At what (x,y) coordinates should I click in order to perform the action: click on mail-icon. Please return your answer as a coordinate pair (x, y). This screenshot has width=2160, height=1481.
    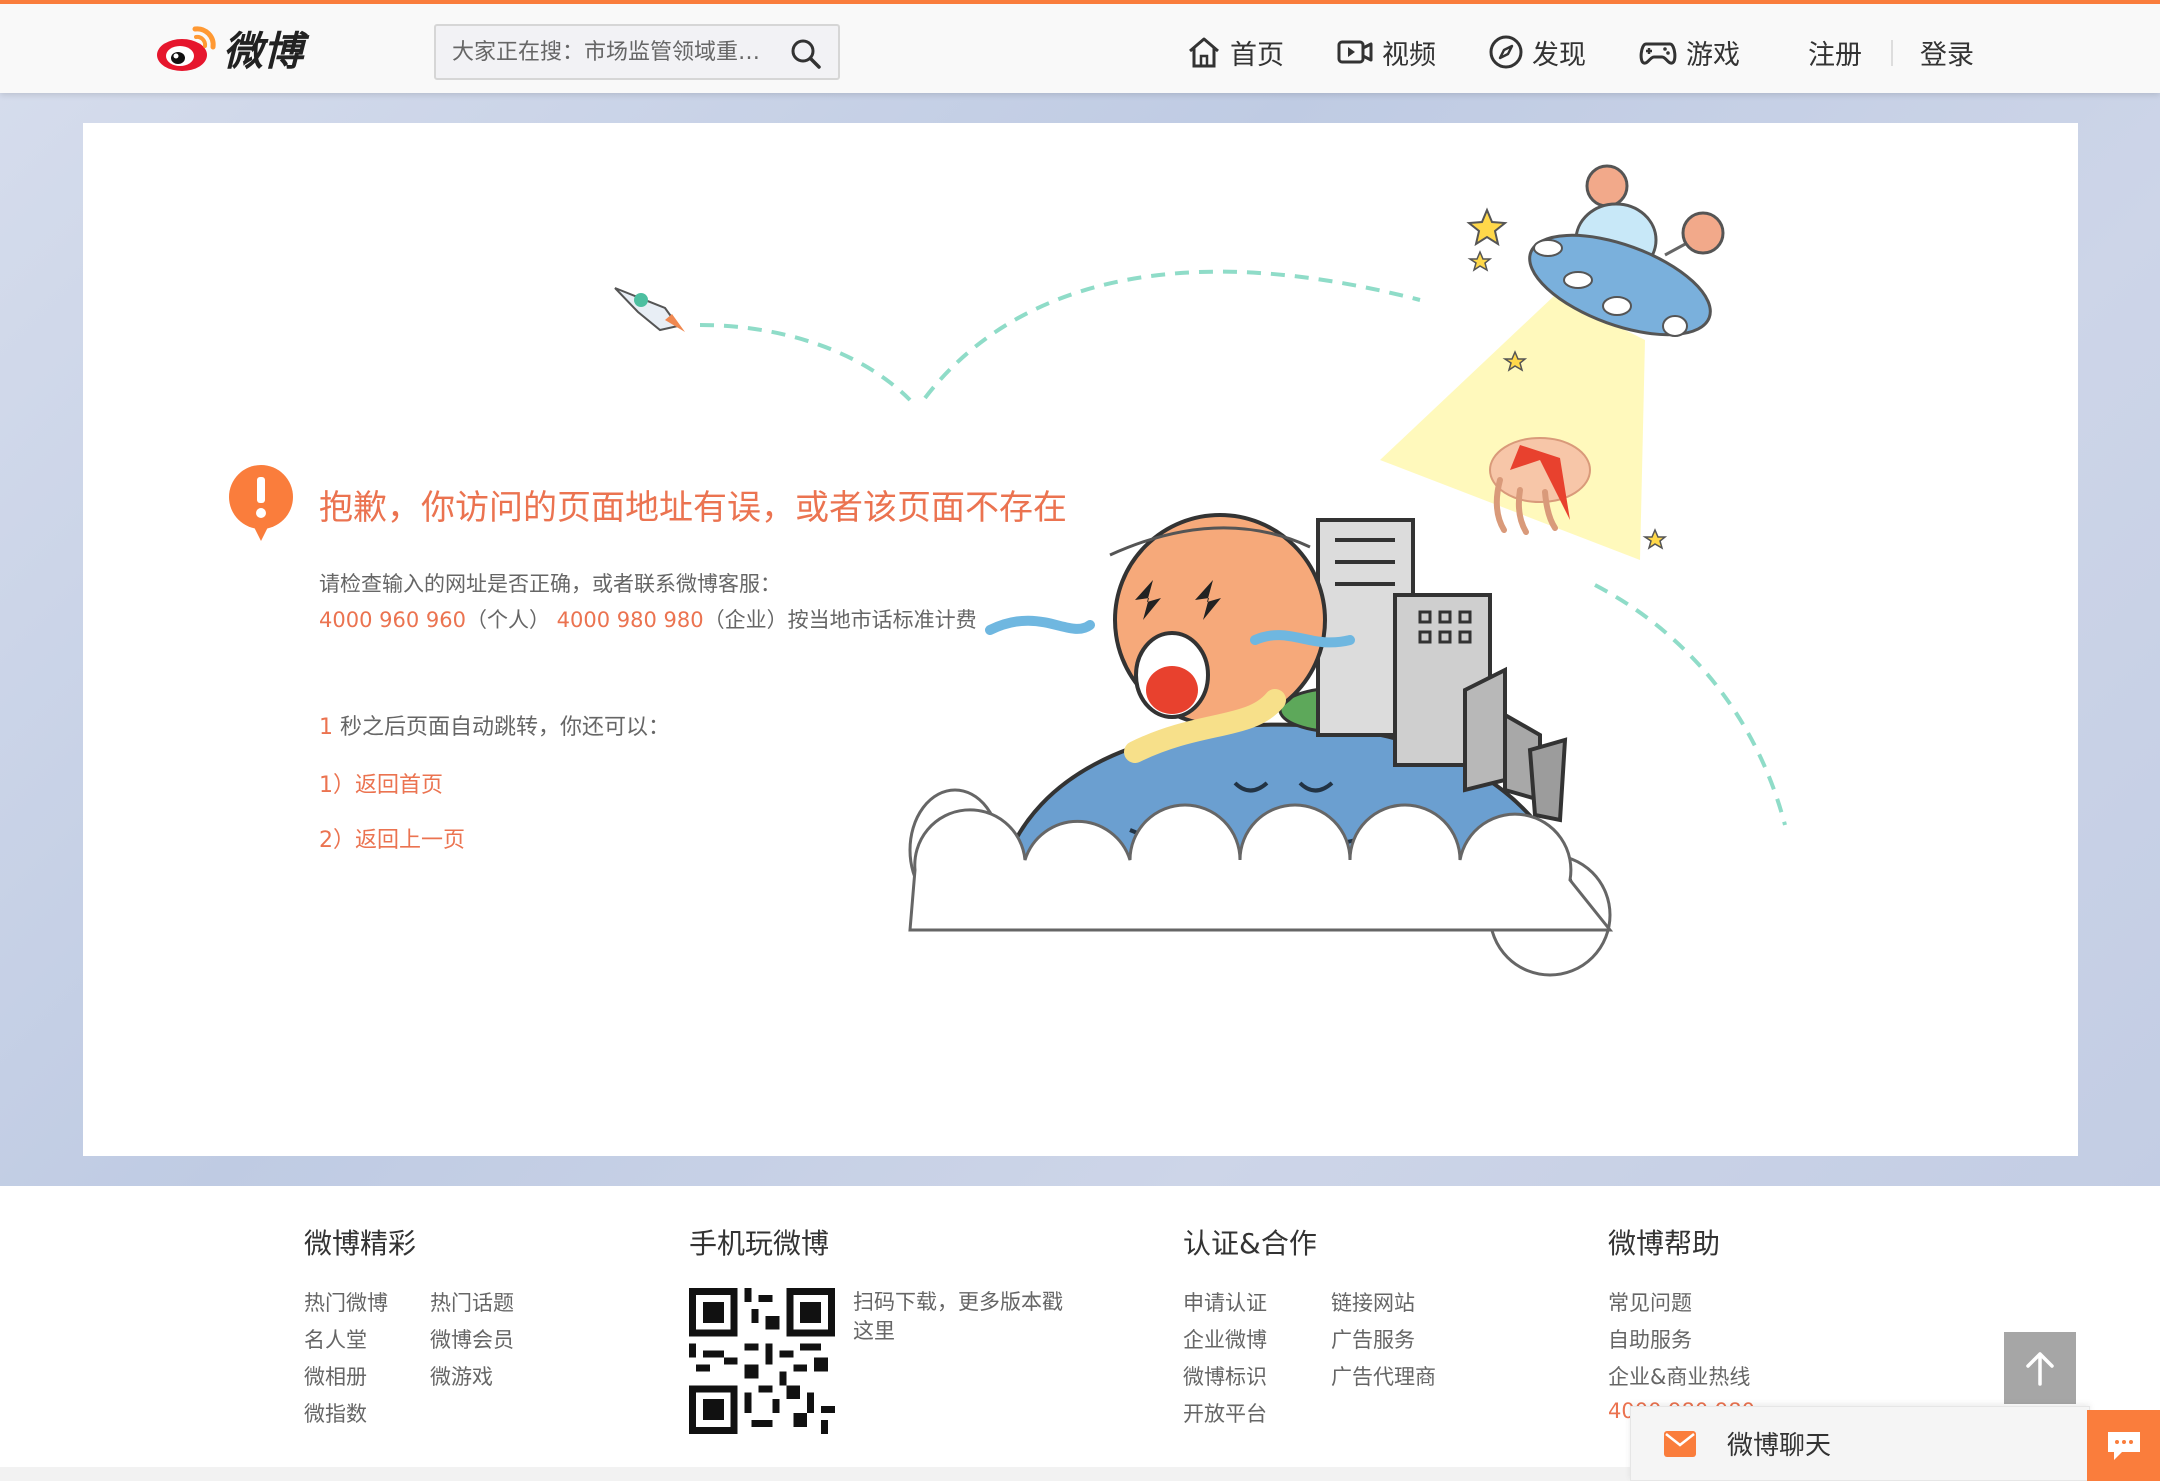
    Looking at the image, I should click on (1680, 1443).